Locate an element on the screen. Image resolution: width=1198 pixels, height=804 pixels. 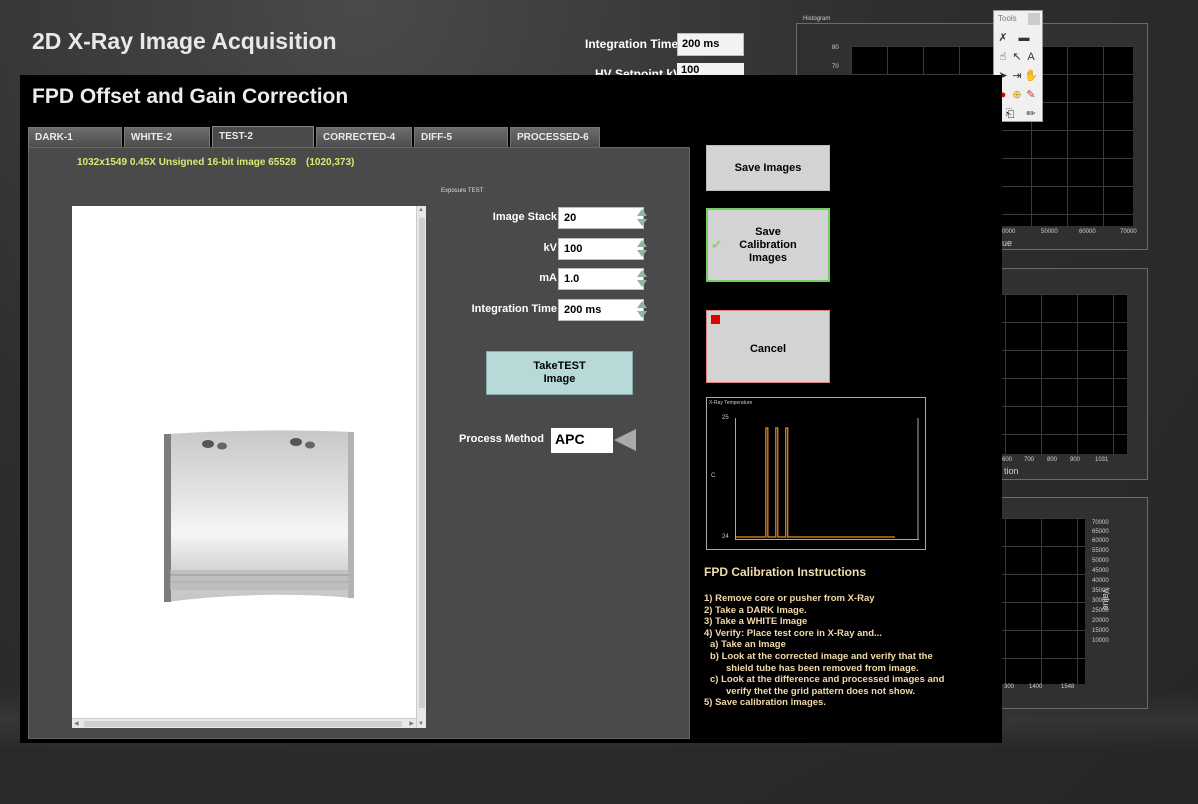
tools-grid: ✗ ▬ ☝ ↖ A ➤ ⇥ ✋ ● ⊕ ✎ ⎗ ✏ is located at coordinates (1019, 75).